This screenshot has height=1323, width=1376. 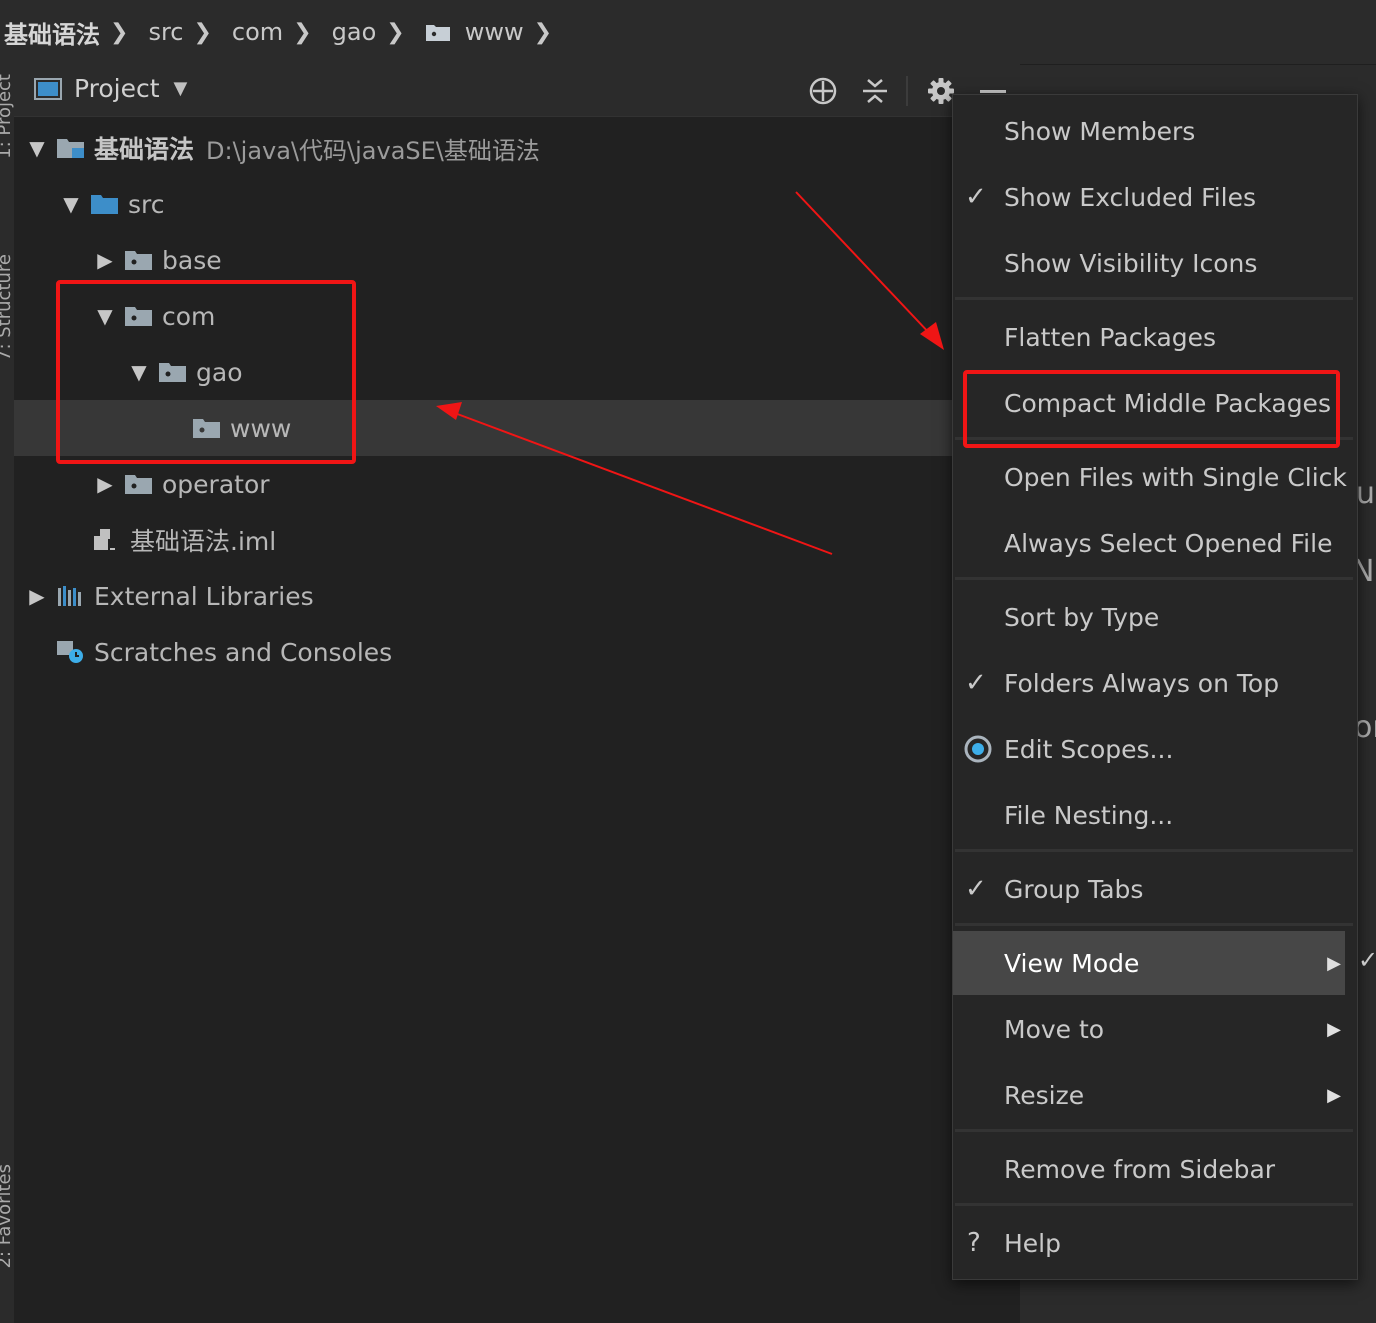 What do you see at coordinates (690, 373) in the screenshot?
I see `annotation-arrows` at bounding box center [690, 373].